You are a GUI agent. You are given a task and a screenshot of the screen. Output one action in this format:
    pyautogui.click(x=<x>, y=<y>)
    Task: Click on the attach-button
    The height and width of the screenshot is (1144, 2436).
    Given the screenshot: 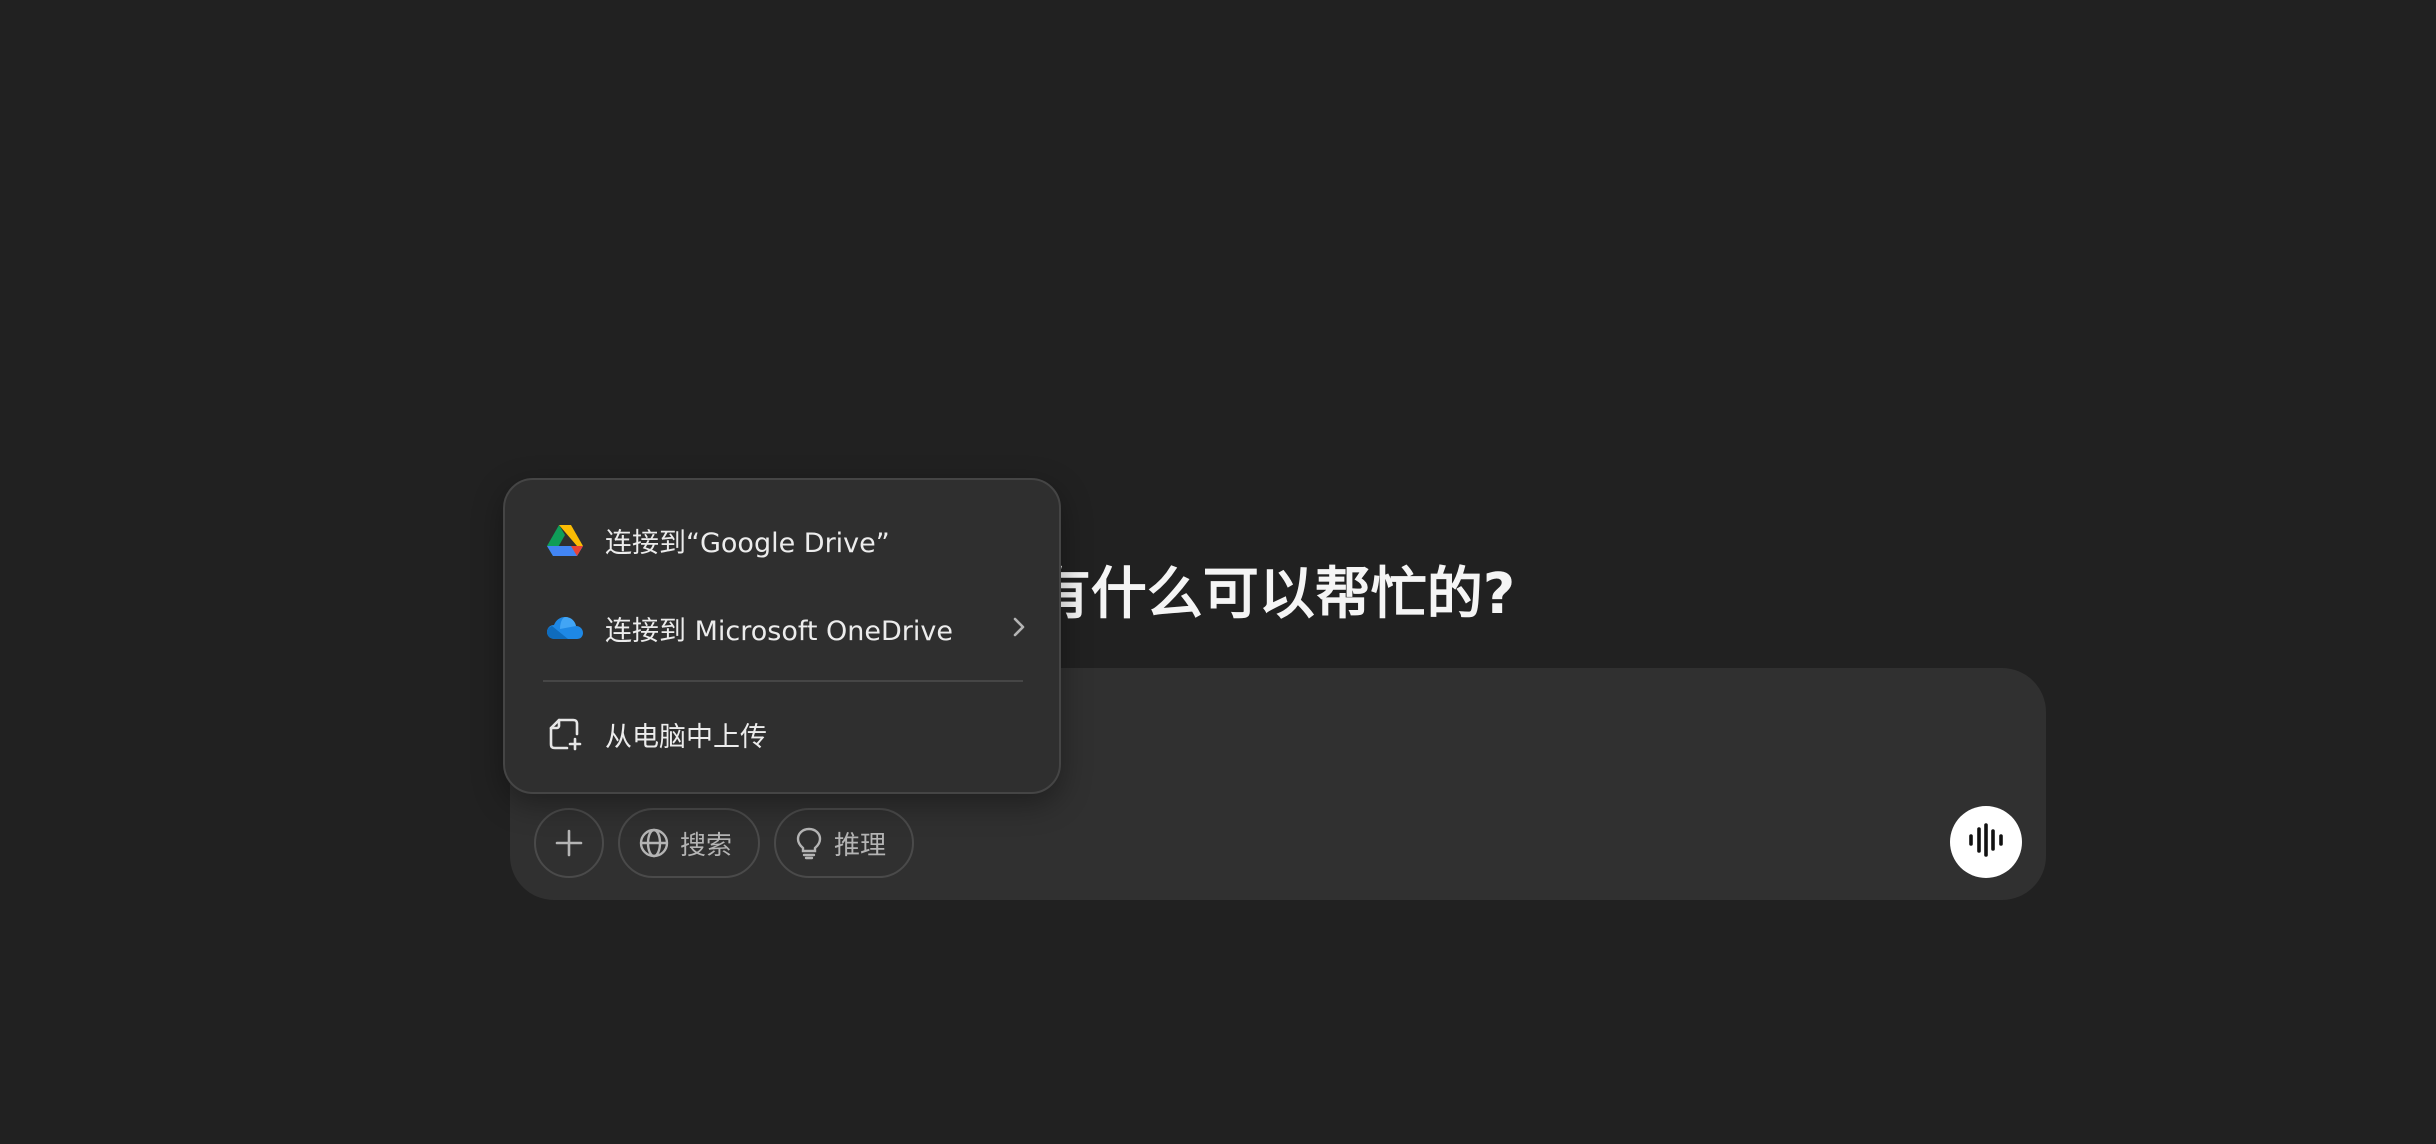 What is the action you would take?
    pyautogui.click(x=569, y=843)
    